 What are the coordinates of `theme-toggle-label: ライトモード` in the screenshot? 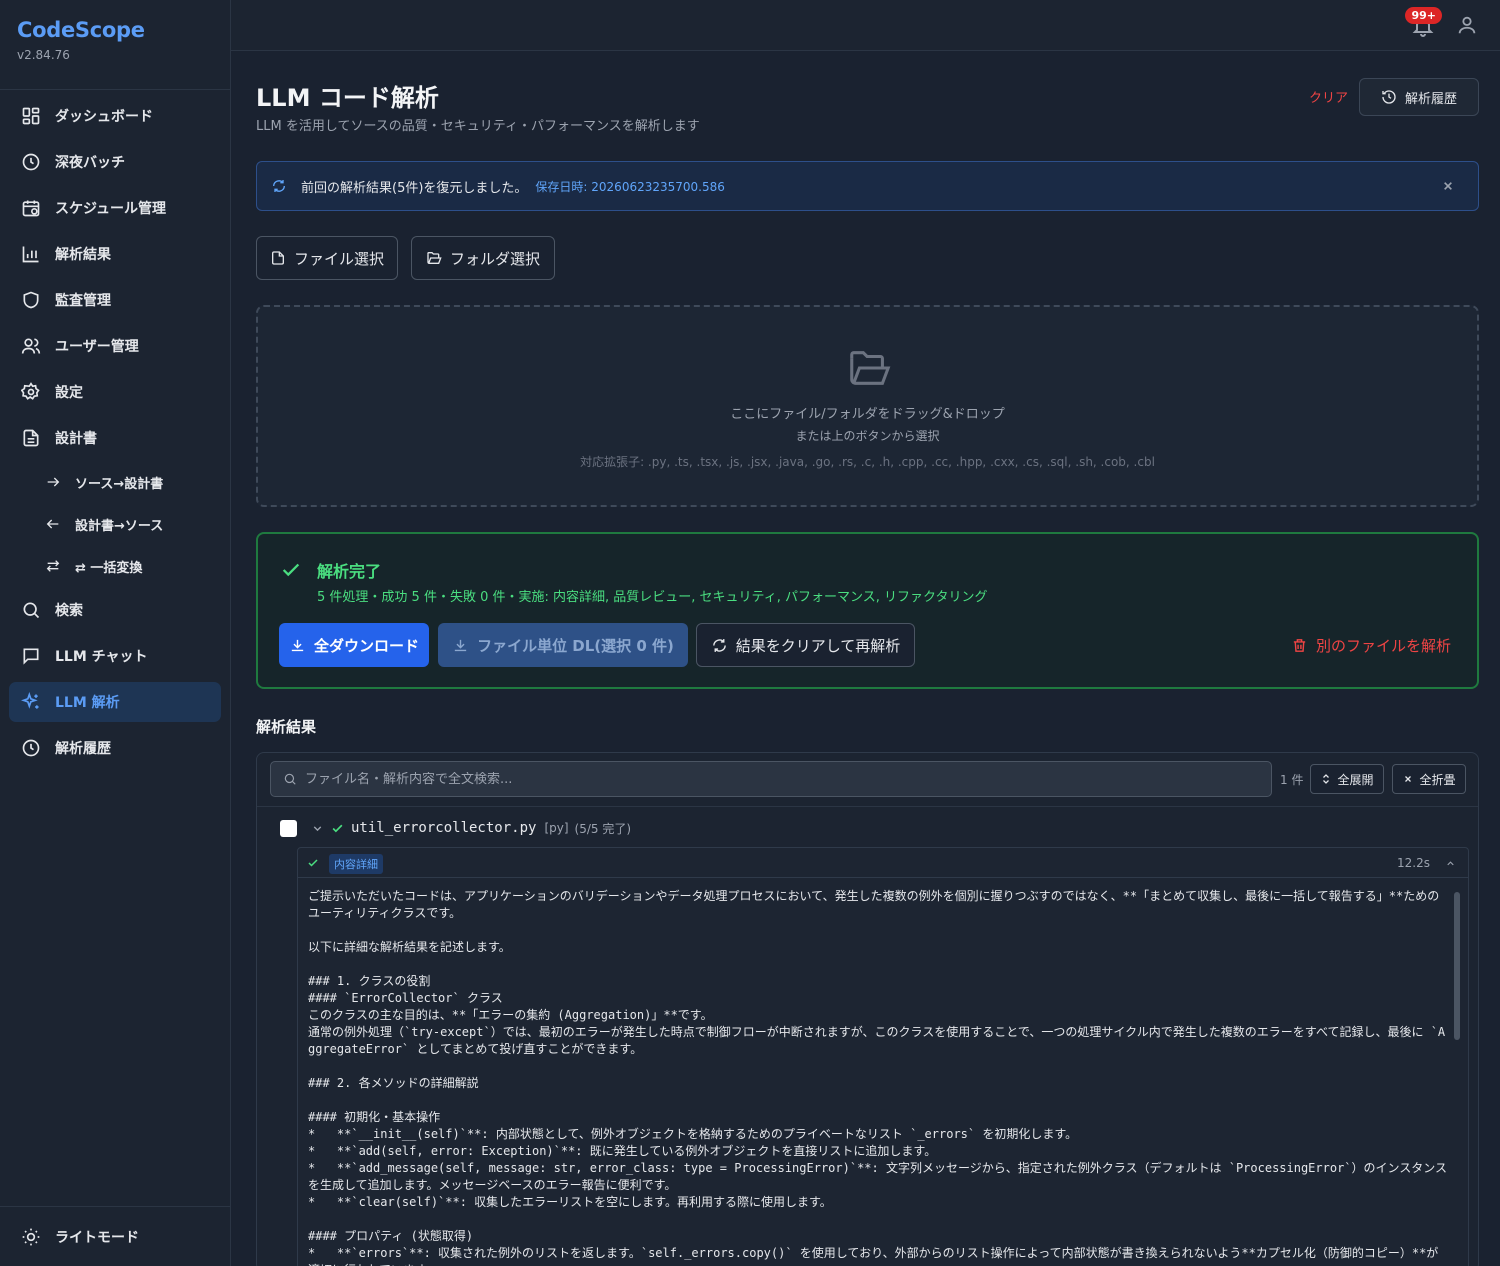 It's located at (97, 1238).